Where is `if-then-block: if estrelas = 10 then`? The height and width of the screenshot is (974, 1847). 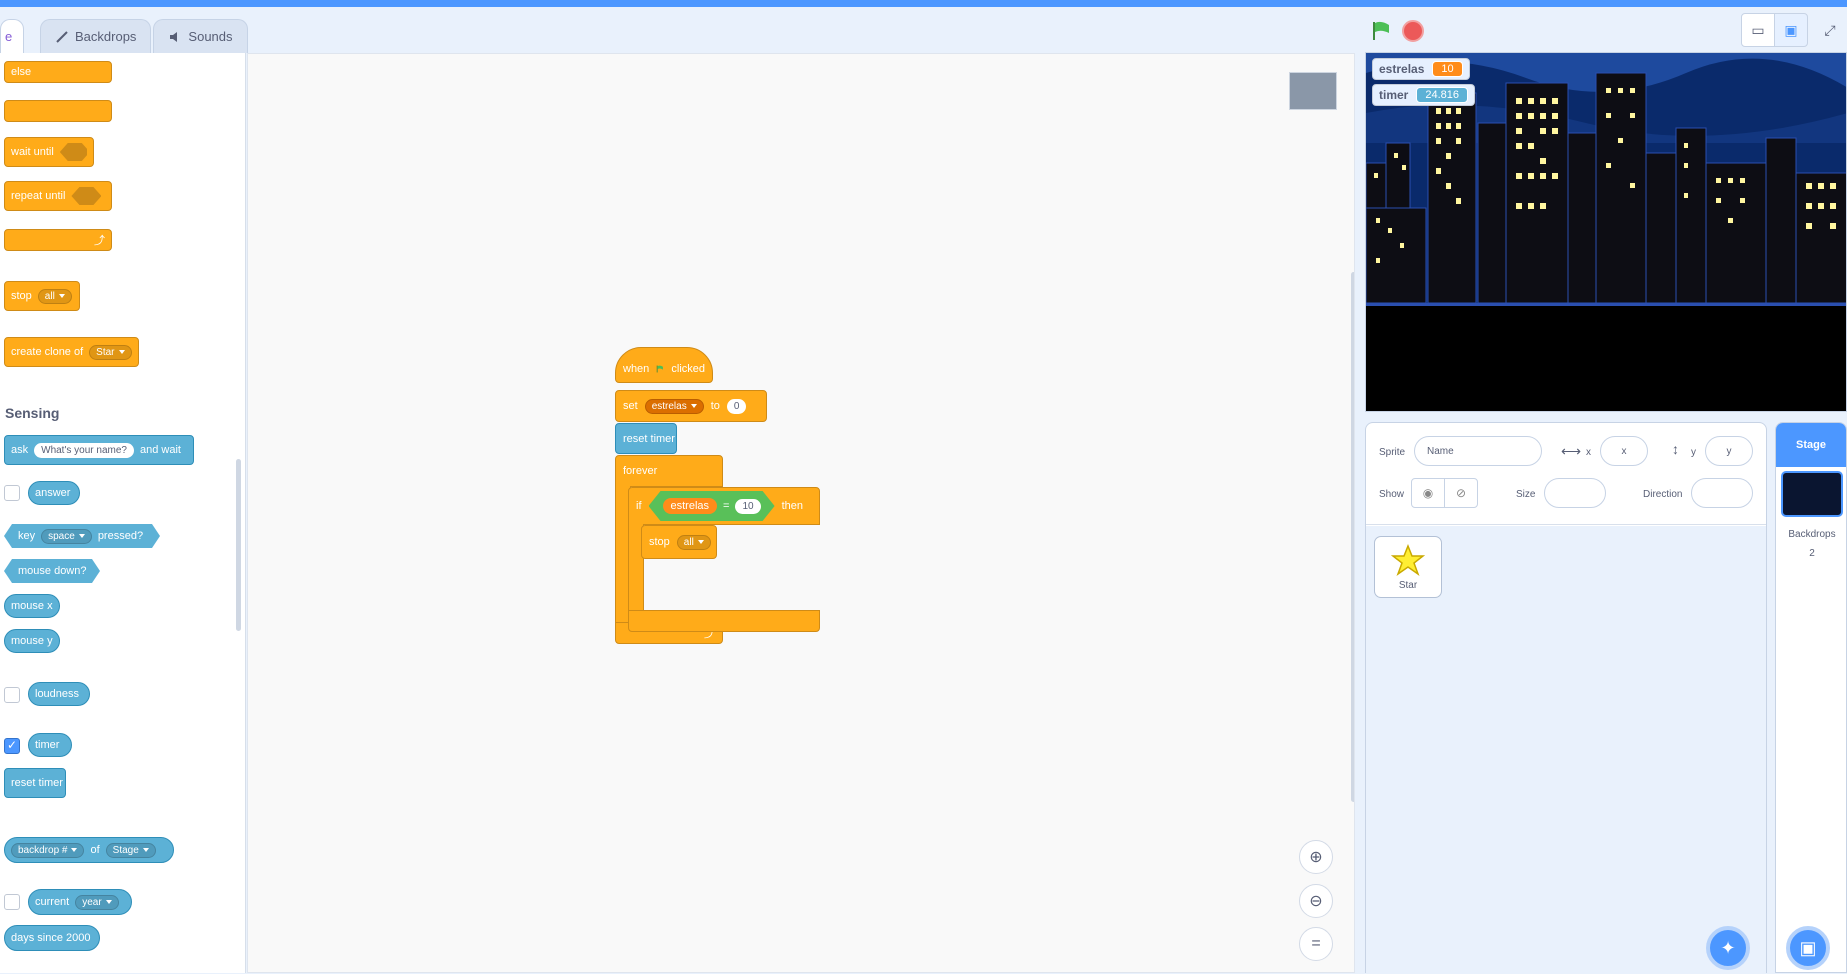 if-then-block: if estrelas = 10 then is located at coordinates (724, 506).